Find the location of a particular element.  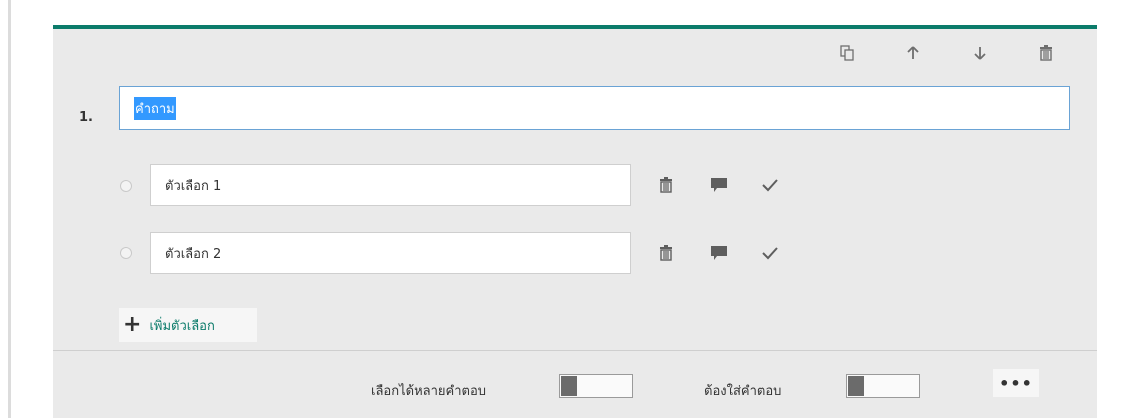

multiple-answers-label: เลือกได้หลายคำตอบ is located at coordinates (429, 391).